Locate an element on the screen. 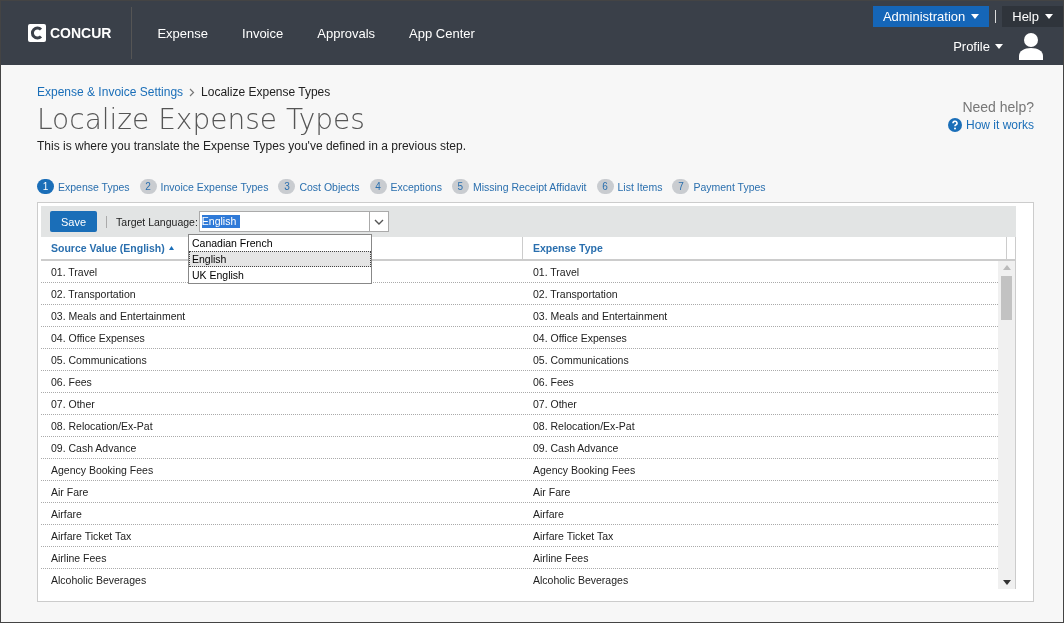 This screenshot has width=1064, height=623. help-icon is located at coordinates (955, 125).